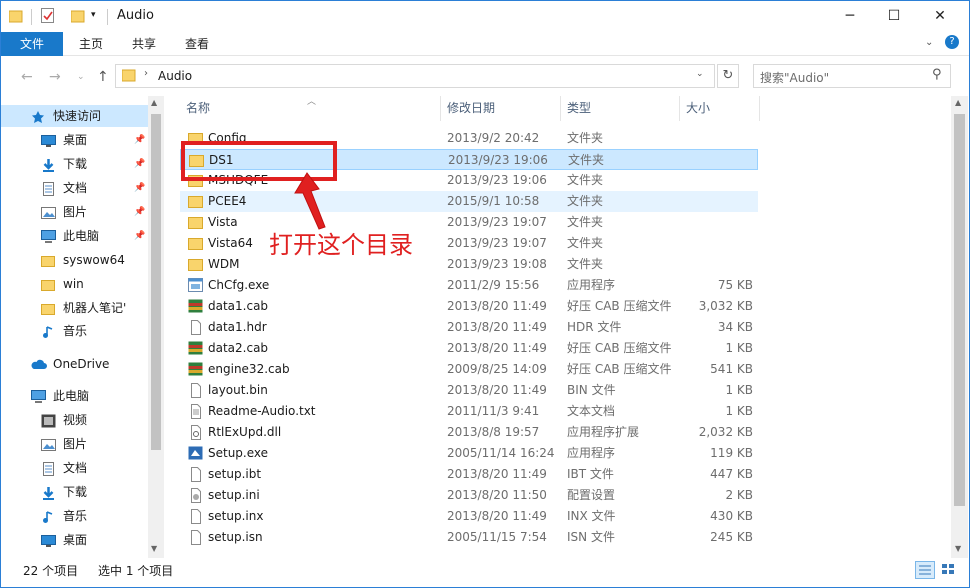 The image size is (970, 588). What do you see at coordinates (238, 348) in the screenshot?
I see `file-name: data2.cab` at bounding box center [238, 348].